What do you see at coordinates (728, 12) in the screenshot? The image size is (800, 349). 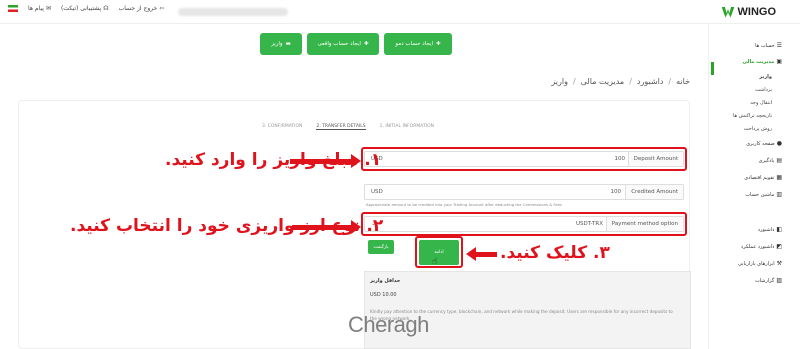 I see `wingo-logo-icon` at bounding box center [728, 12].